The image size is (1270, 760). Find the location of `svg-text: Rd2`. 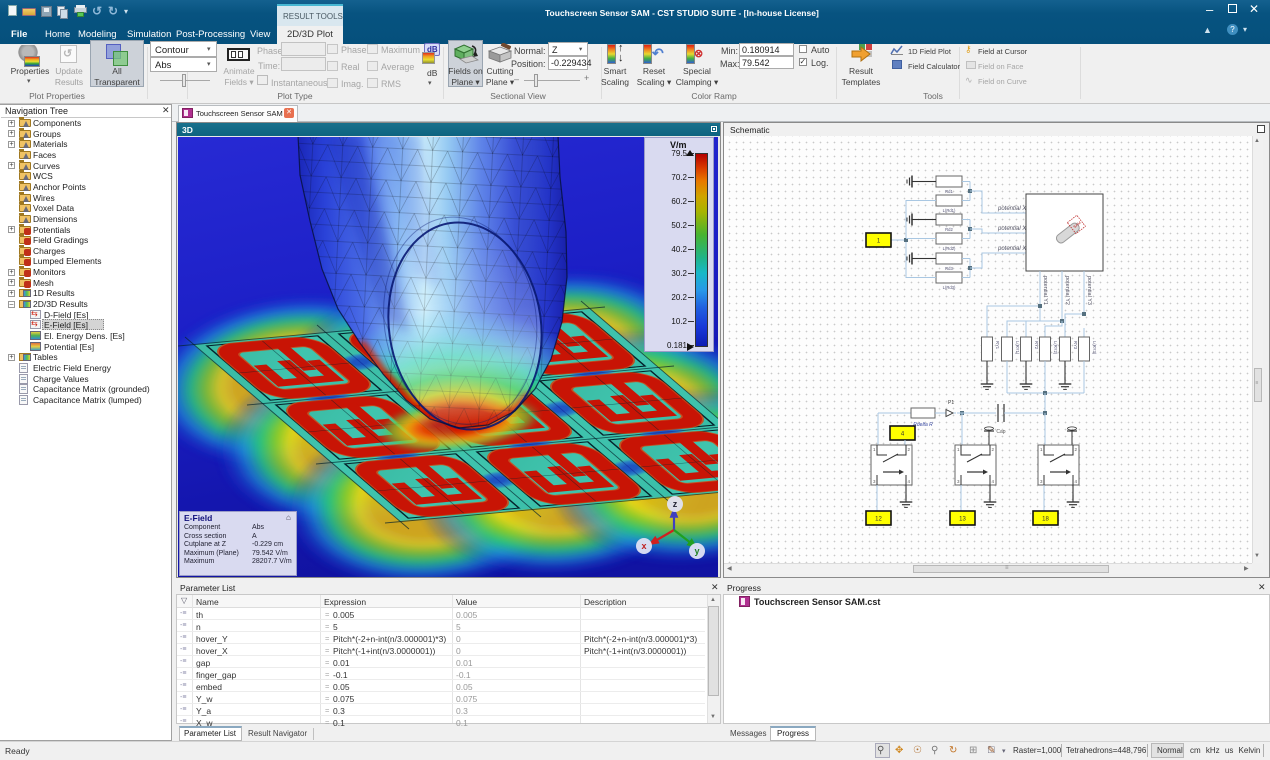

svg-text: Rd2 is located at coordinates (949, 229).